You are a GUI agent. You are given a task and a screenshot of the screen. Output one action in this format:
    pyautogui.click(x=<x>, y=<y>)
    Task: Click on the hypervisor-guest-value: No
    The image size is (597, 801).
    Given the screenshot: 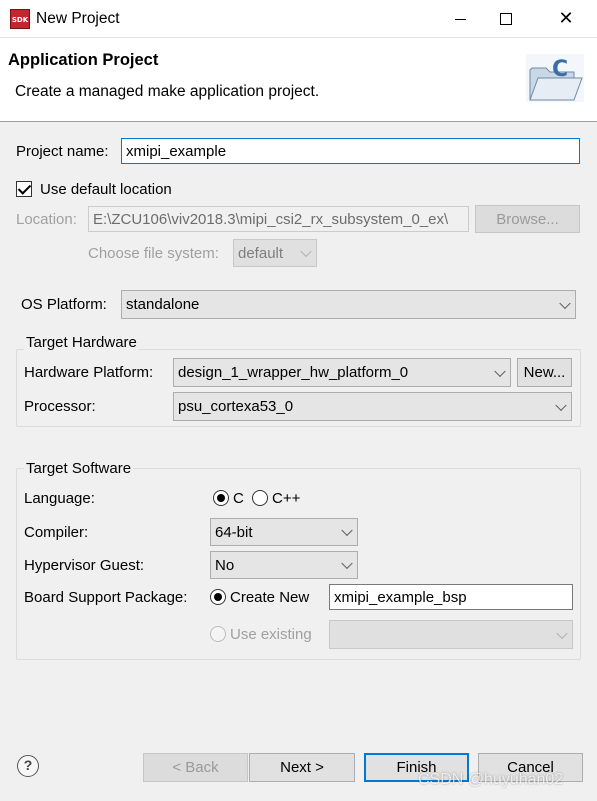 What is the action you would take?
    pyautogui.click(x=225, y=565)
    